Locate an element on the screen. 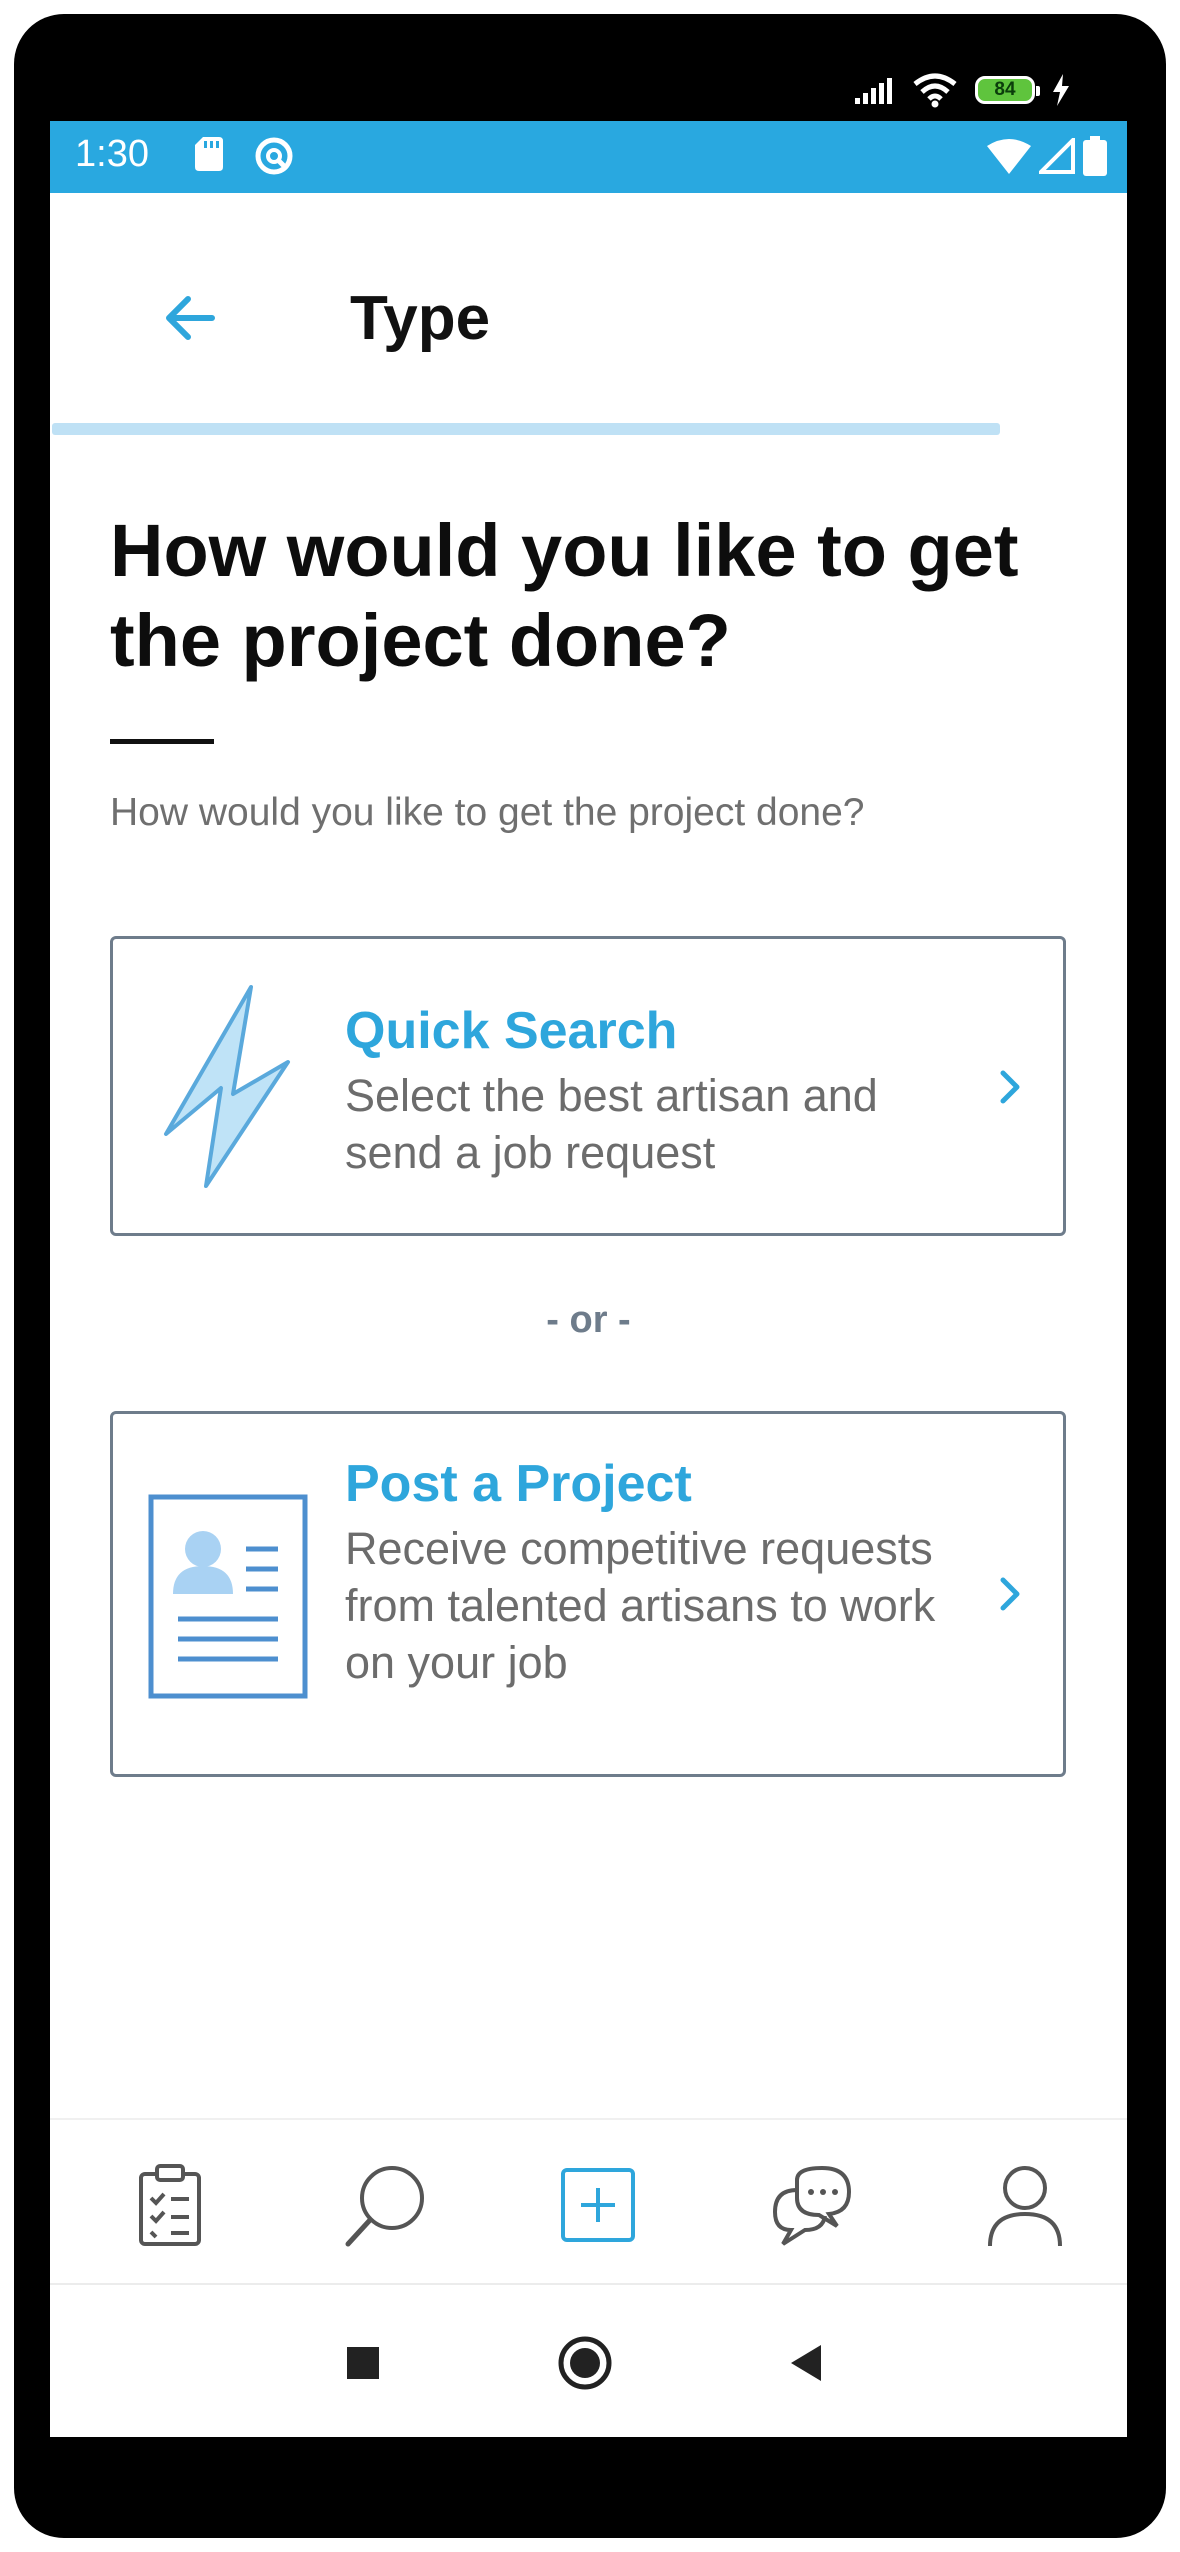 Image resolution: width=1180 pixels, height=2552 pixels. lightning-bolt-icon is located at coordinates (227, 1086).